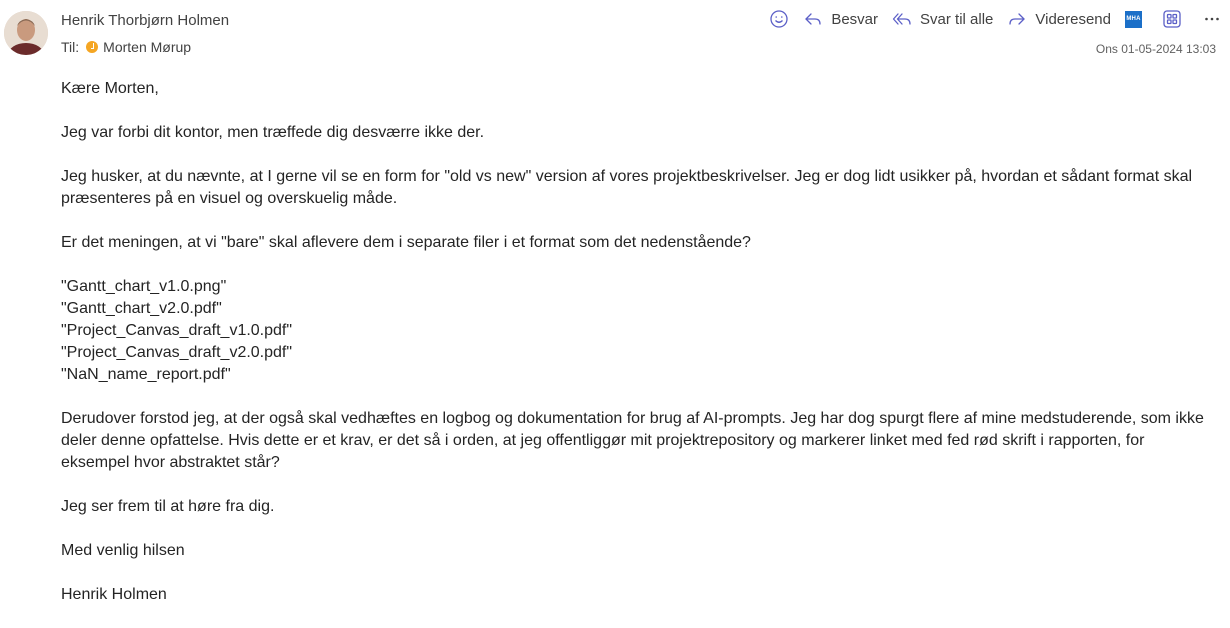 The image size is (1230, 628). Describe the element at coordinates (855, 19) in the screenshot. I see `reply-label: Besvar` at that location.